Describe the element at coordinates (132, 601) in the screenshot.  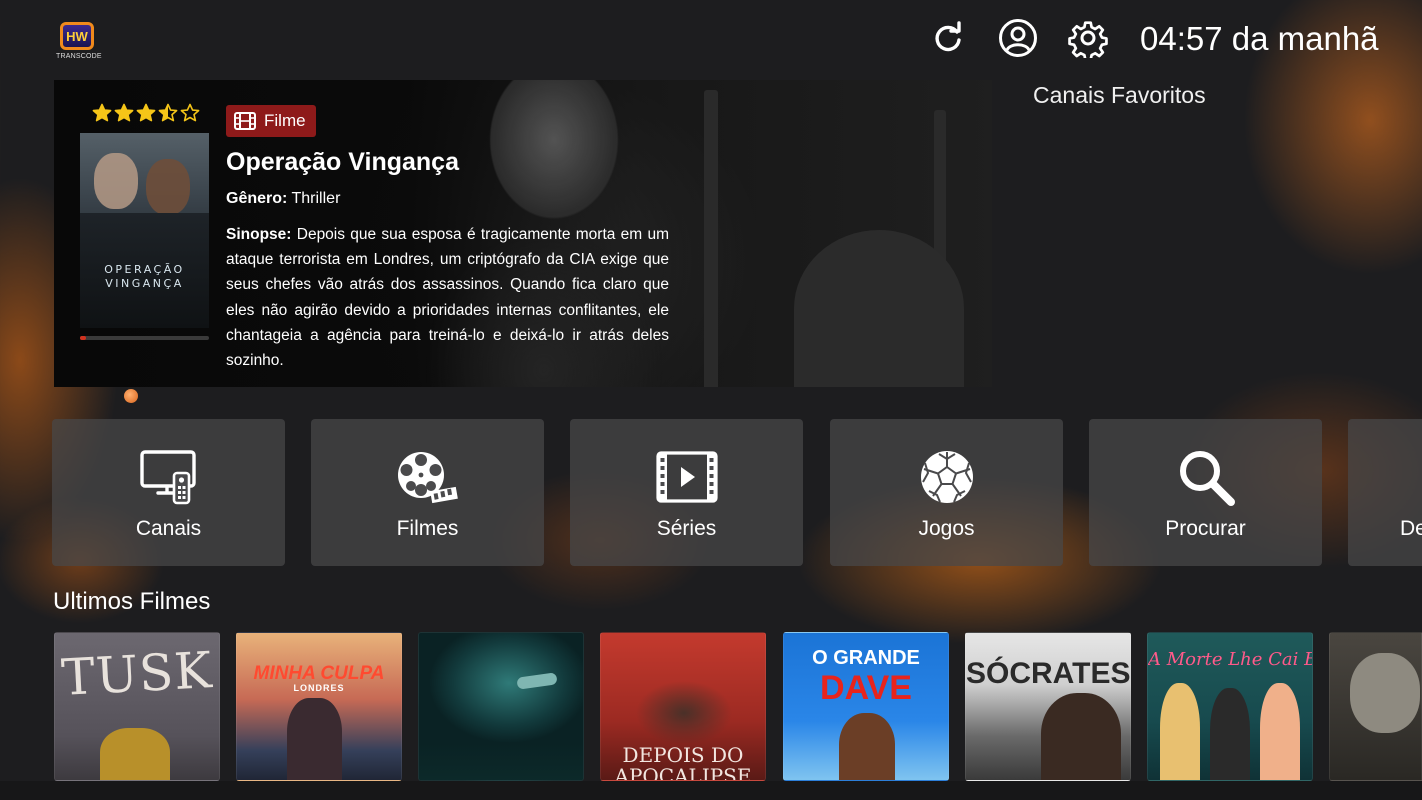
I see `latest-movies-title: Ultimos Filmes` at that location.